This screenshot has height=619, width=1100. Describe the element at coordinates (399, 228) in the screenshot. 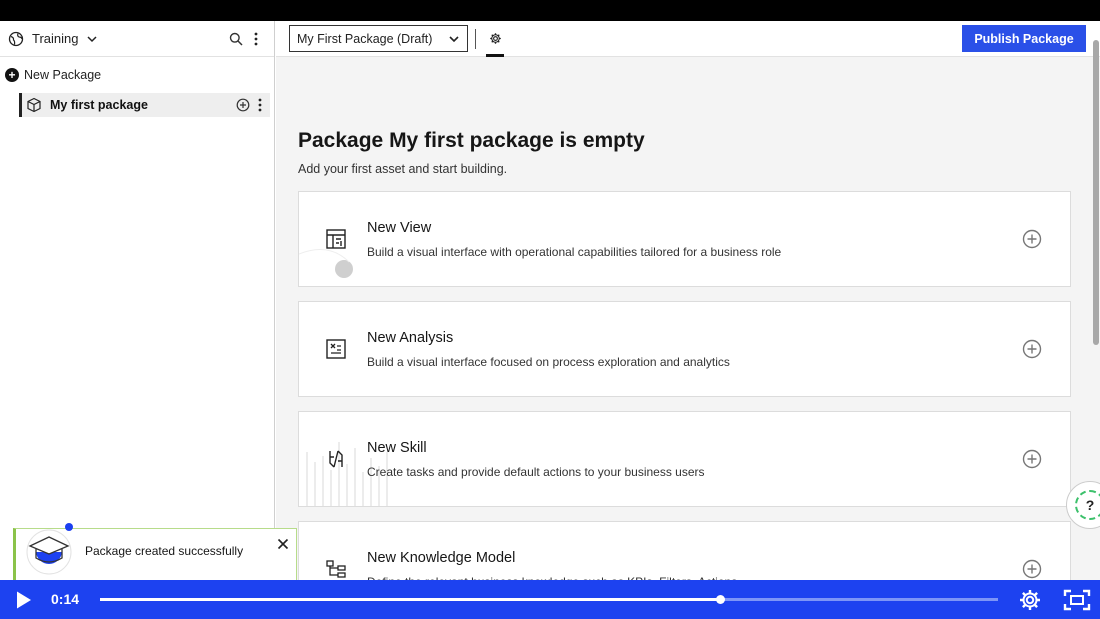

I see `card-title: New View` at that location.